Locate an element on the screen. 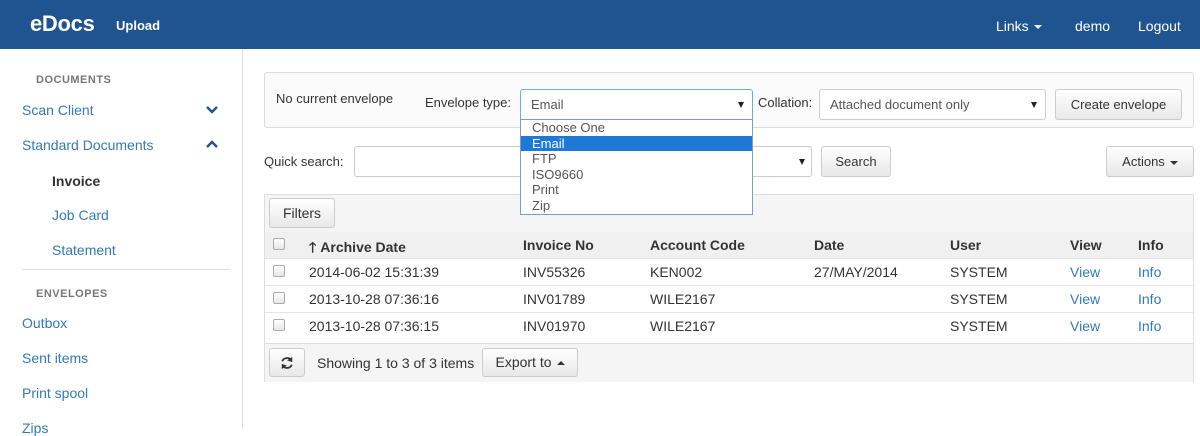  invoice-no-cell: INV01789 is located at coordinates (554, 299).